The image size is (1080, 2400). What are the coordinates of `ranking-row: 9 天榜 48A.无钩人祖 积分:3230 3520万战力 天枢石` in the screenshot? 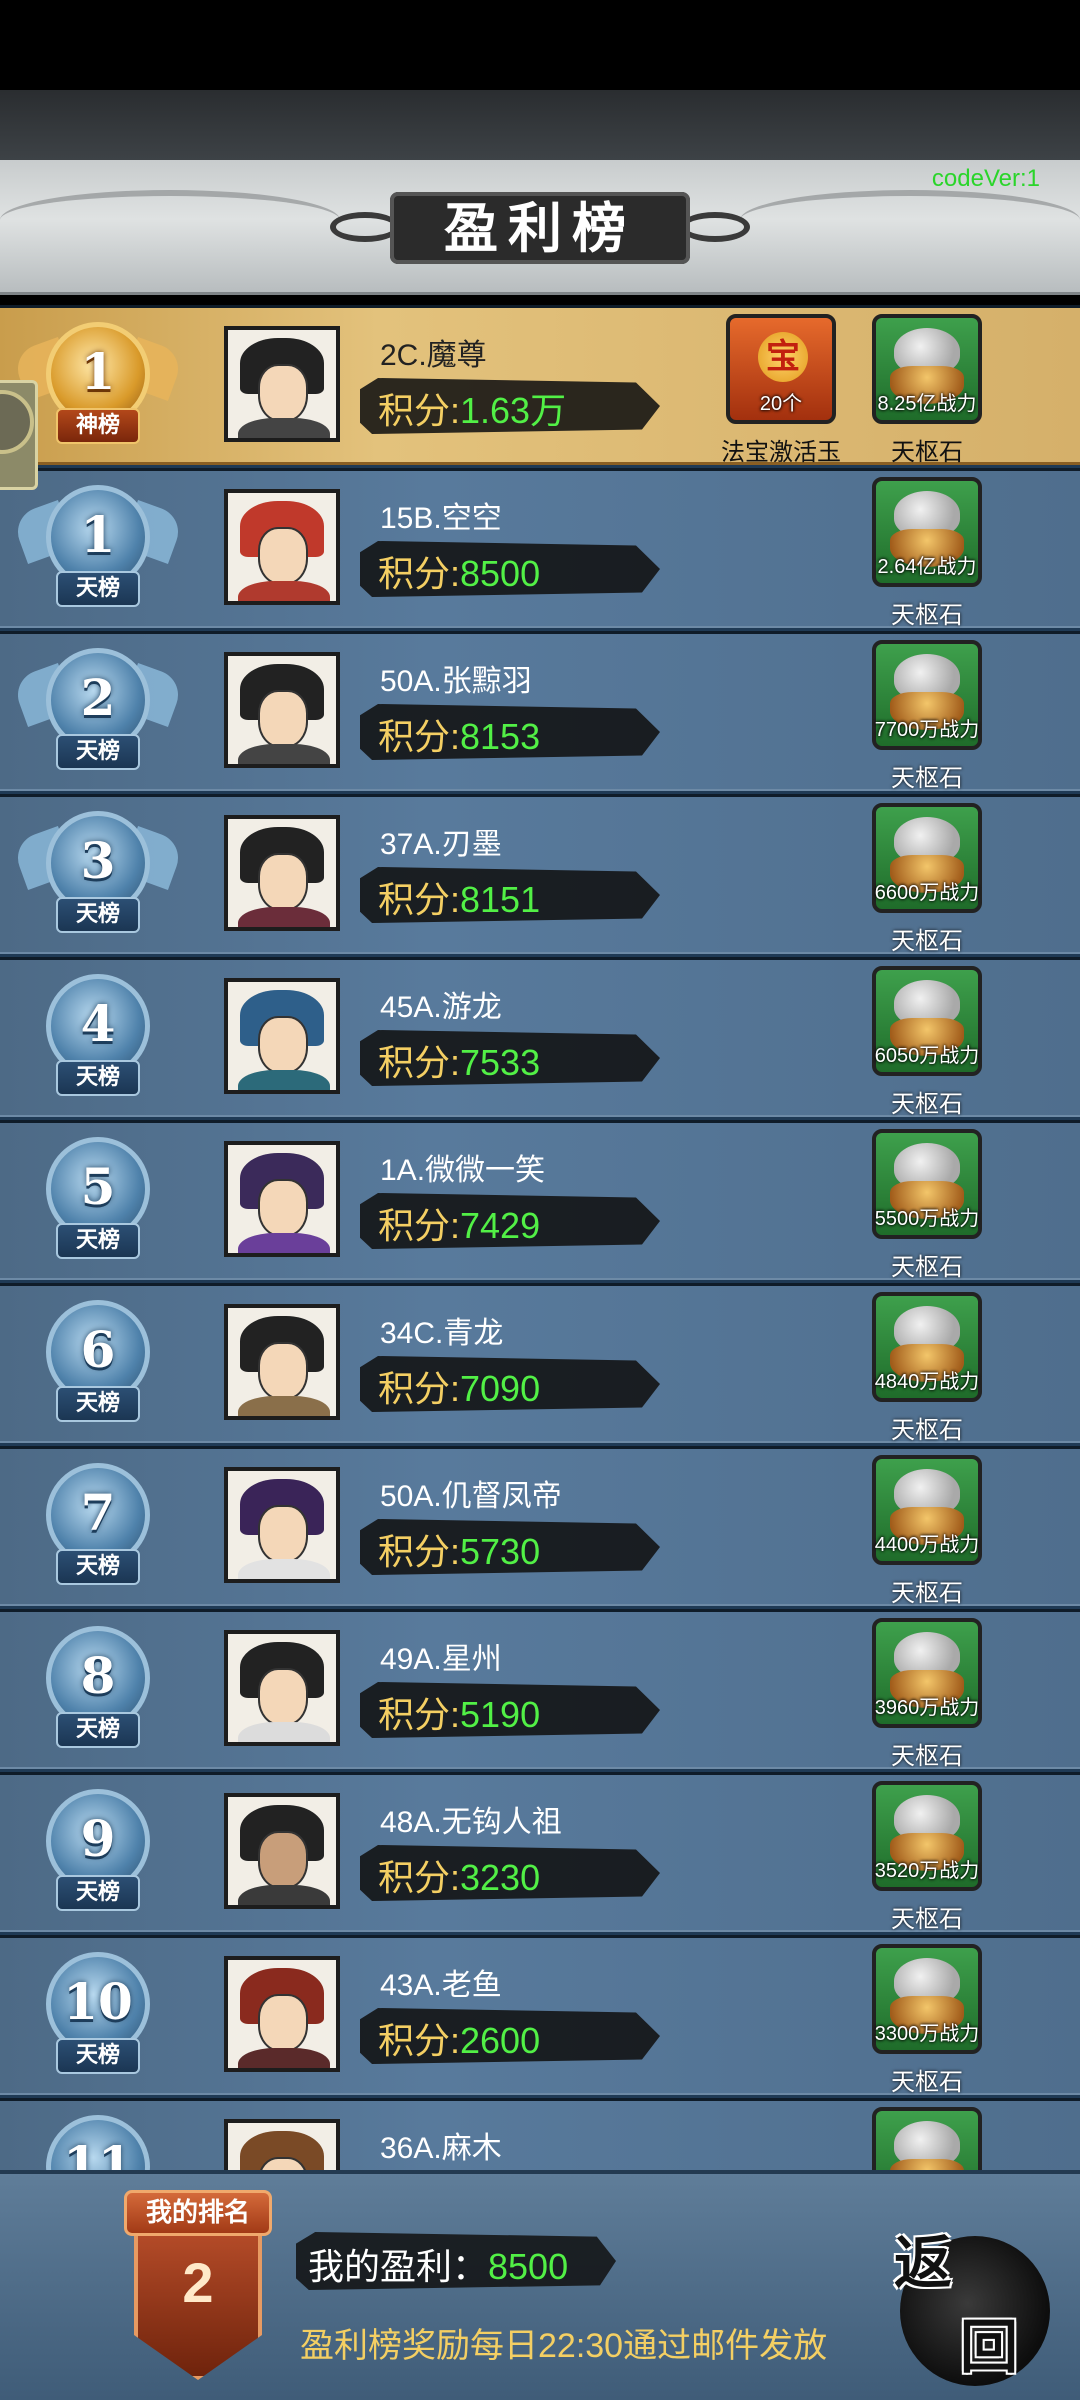 It's located at (540, 1852).